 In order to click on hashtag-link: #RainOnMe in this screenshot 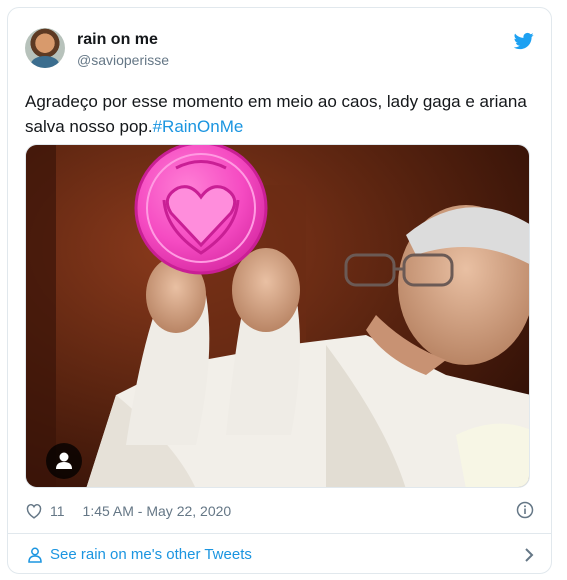, I will do `click(198, 126)`.